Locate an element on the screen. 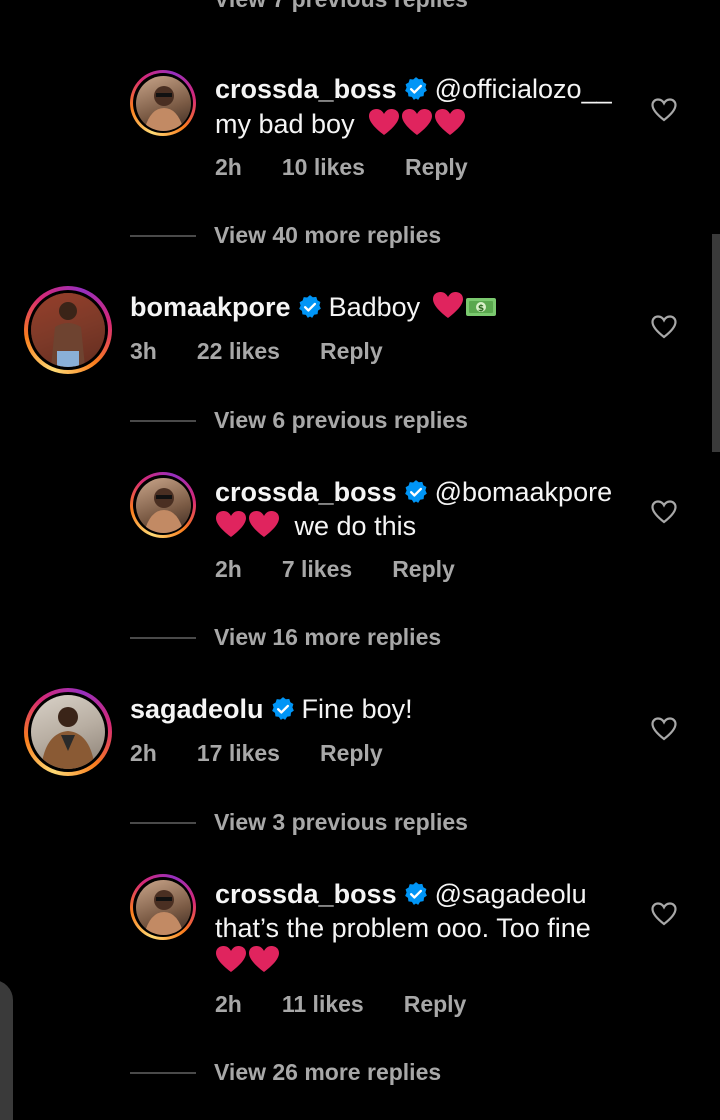 This screenshot has width=720, height=1120. view-replies-label: View 3 previous replies is located at coordinates (341, 822).